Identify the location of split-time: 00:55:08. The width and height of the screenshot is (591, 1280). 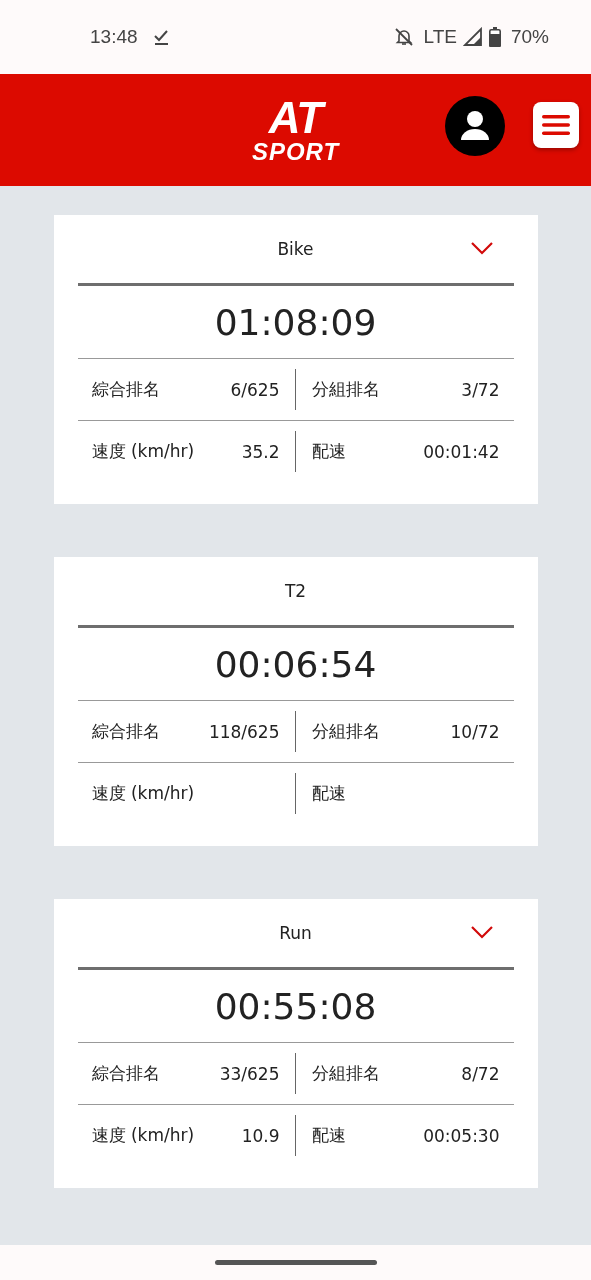
(295, 1006).